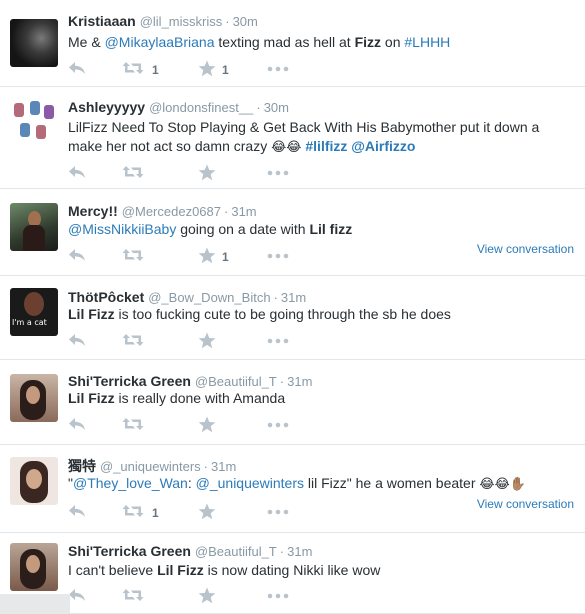 The image size is (585, 614). What do you see at coordinates (392, 483) in the screenshot?
I see `text-segment: lil Fizz" he a women beater` at bounding box center [392, 483].